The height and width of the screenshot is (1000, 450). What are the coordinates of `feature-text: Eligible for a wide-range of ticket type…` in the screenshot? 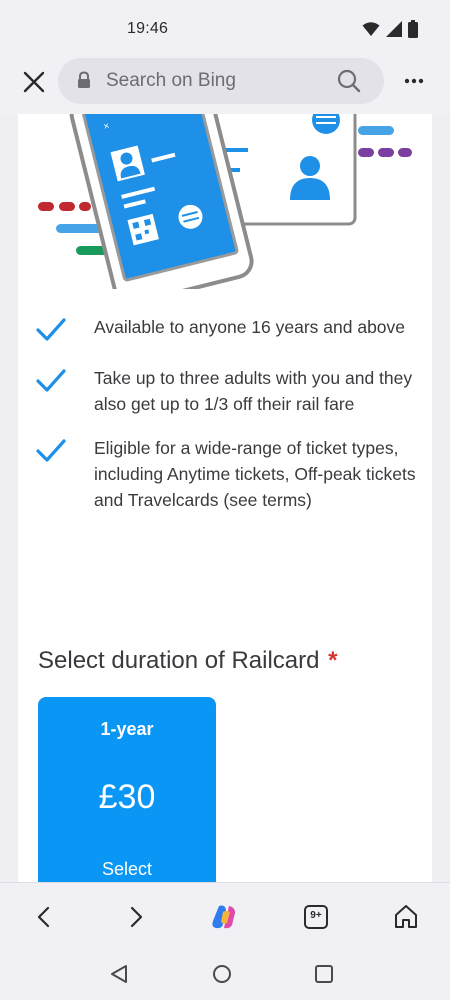 It's located at (255, 474).